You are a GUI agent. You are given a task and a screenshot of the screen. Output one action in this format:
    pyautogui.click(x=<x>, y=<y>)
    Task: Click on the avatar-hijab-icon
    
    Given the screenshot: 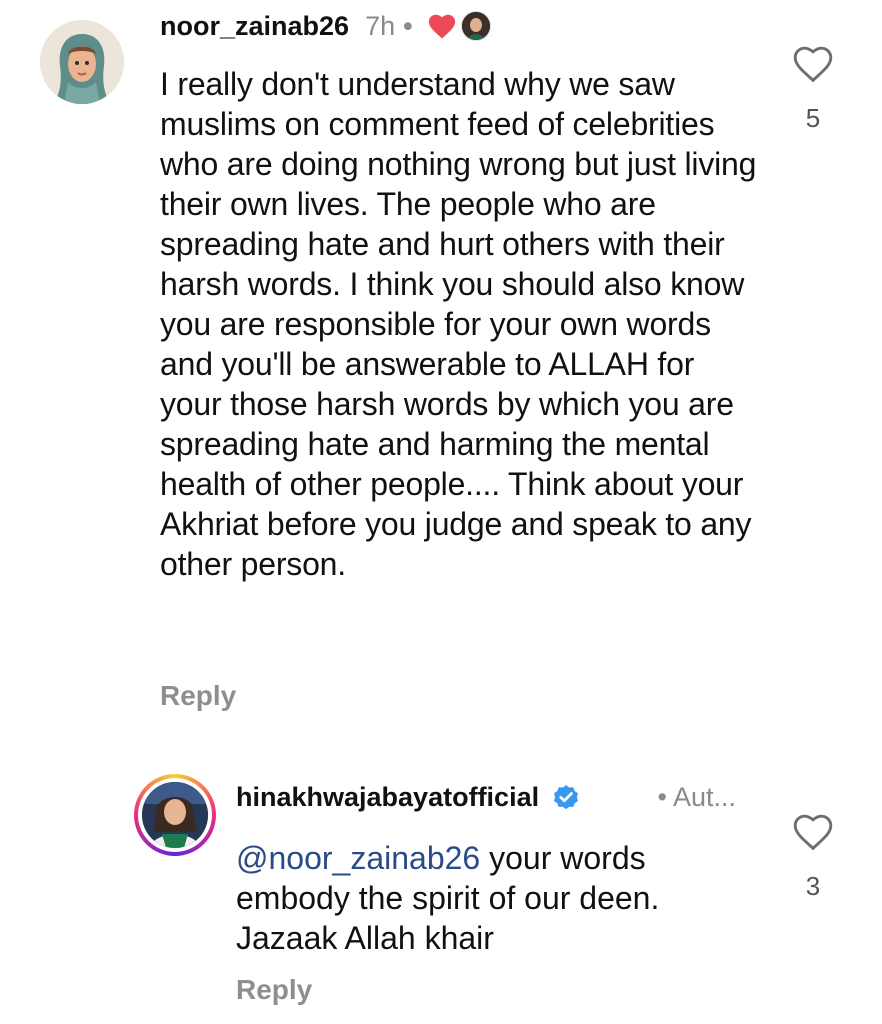 What is the action you would take?
    pyautogui.click(x=82, y=62)
    